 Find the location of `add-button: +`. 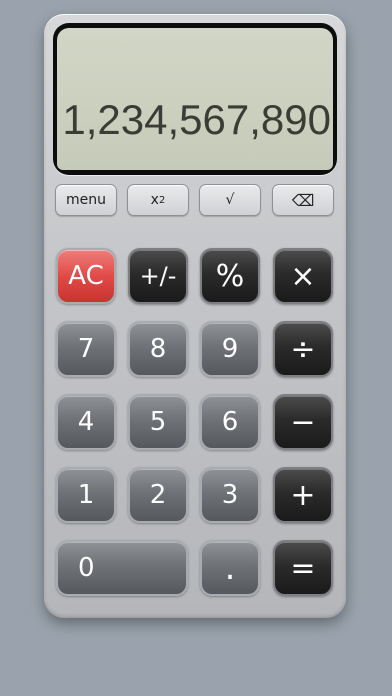

add-button: + is located at coordinates (303, 495).